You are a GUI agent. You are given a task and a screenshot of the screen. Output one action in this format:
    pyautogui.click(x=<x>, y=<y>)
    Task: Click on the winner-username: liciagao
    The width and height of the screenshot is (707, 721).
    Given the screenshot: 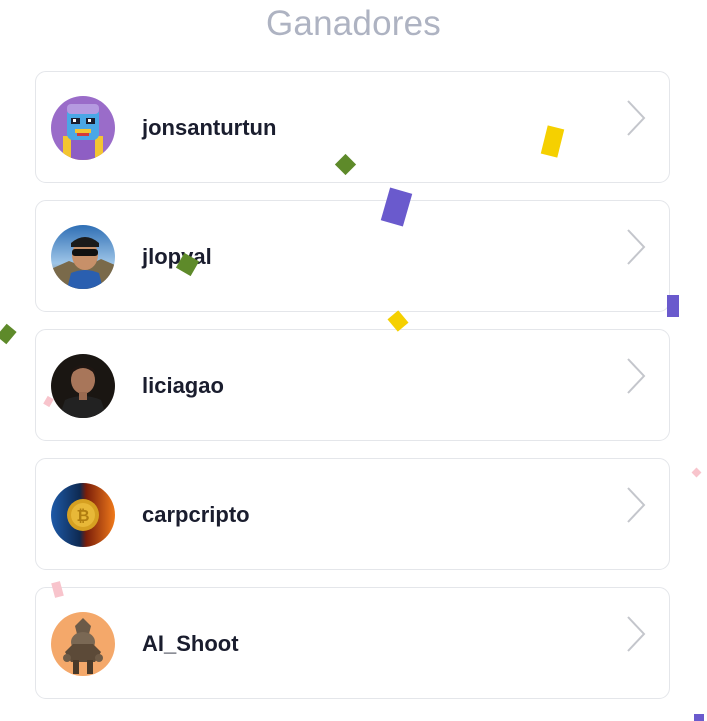 What is the action you would take?
    pyautogui.click(x=183, y=385)
    